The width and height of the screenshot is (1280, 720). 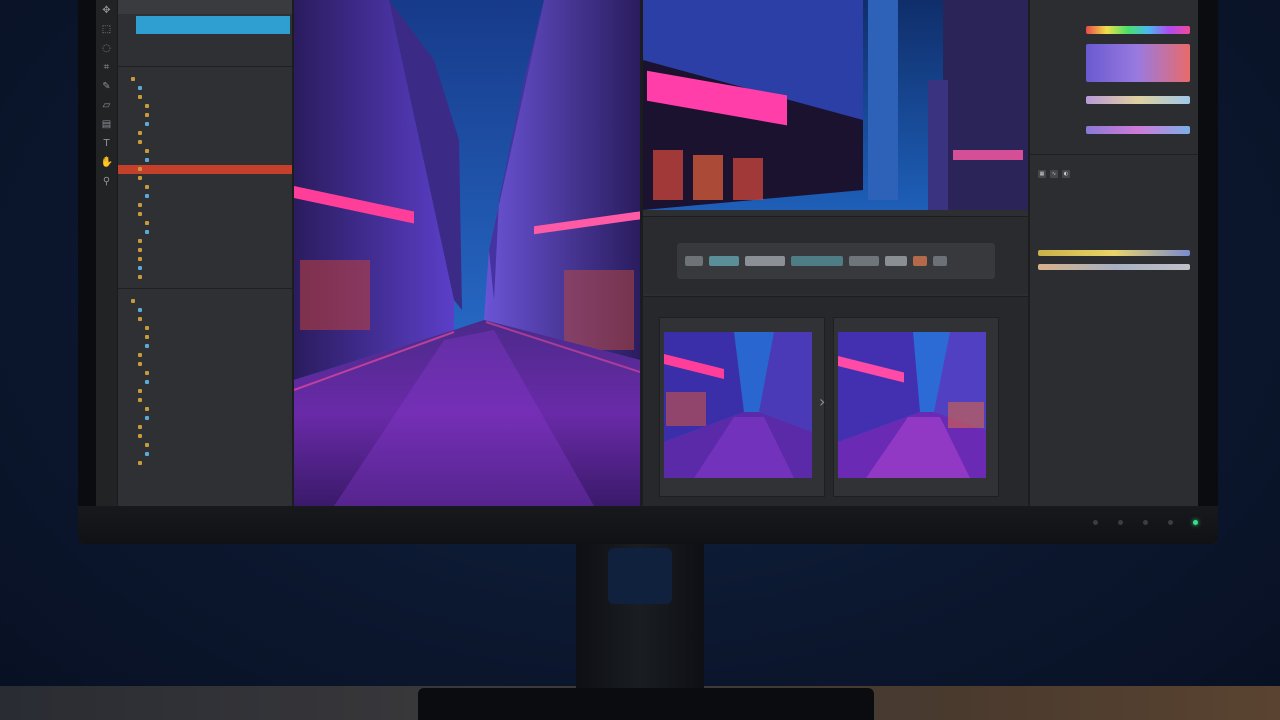 I want to click on power-led-icon, so click(x=1195, y=522).